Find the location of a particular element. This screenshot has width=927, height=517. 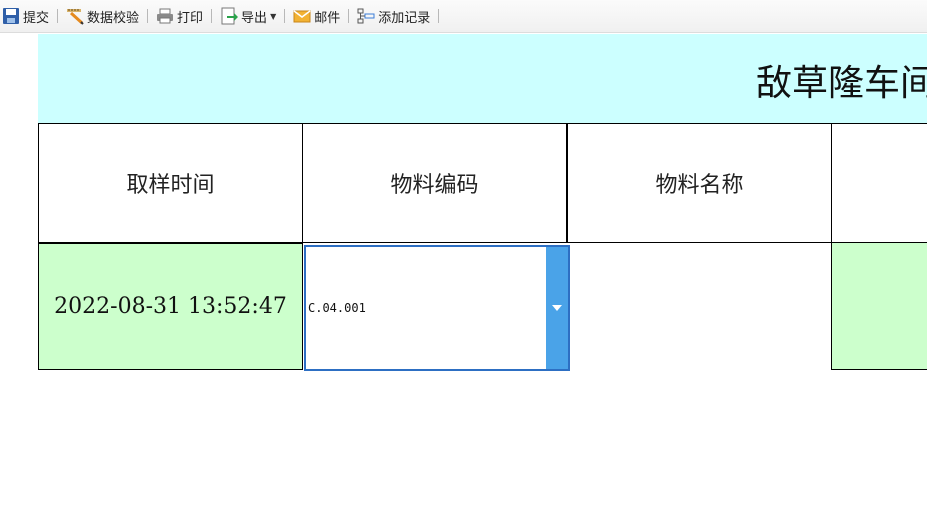

header-material-name: 物料名称 is located at coordinates (699, 183).